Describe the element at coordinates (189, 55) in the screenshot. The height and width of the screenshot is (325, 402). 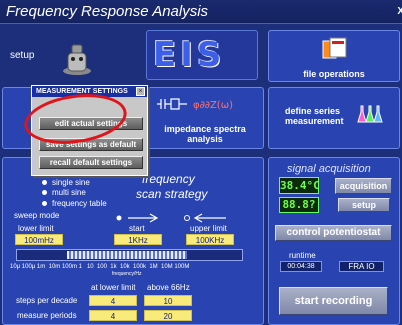
I see `eis-logo-text: EIS` at that location.